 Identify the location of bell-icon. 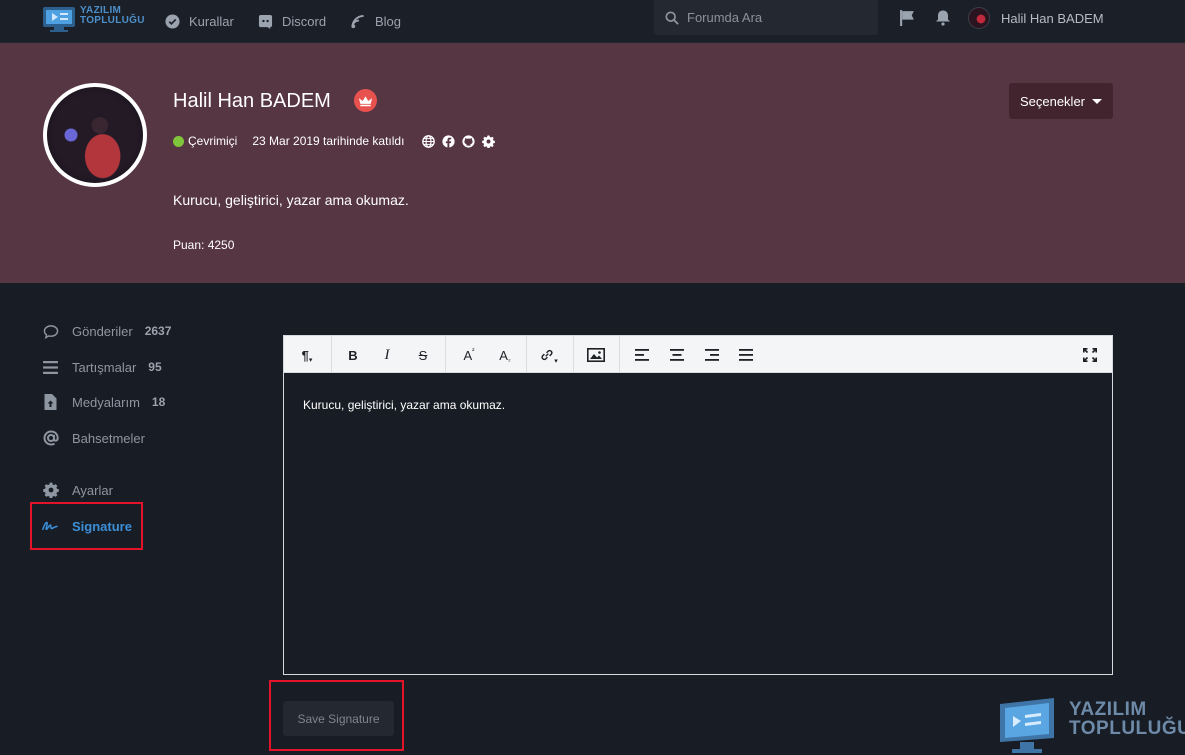
(943, 17).